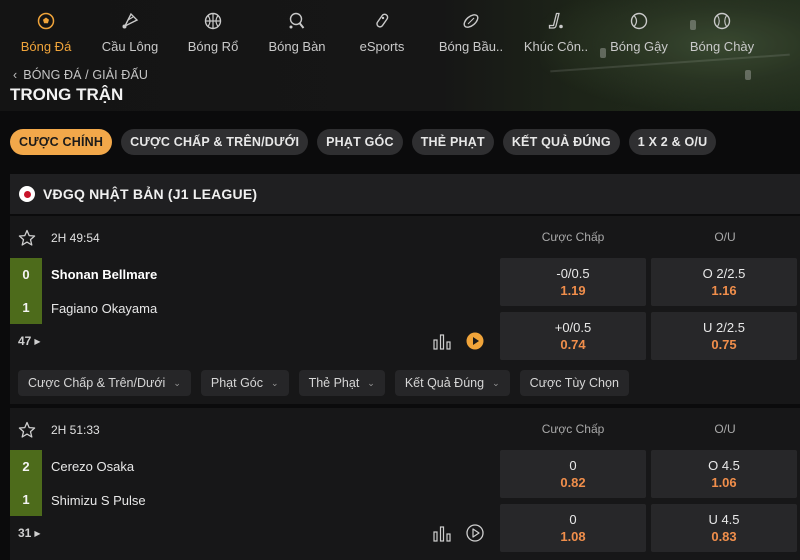  I want to click on filter-1x2-ou: 1 X 2 & O/U, so click(672, 142).